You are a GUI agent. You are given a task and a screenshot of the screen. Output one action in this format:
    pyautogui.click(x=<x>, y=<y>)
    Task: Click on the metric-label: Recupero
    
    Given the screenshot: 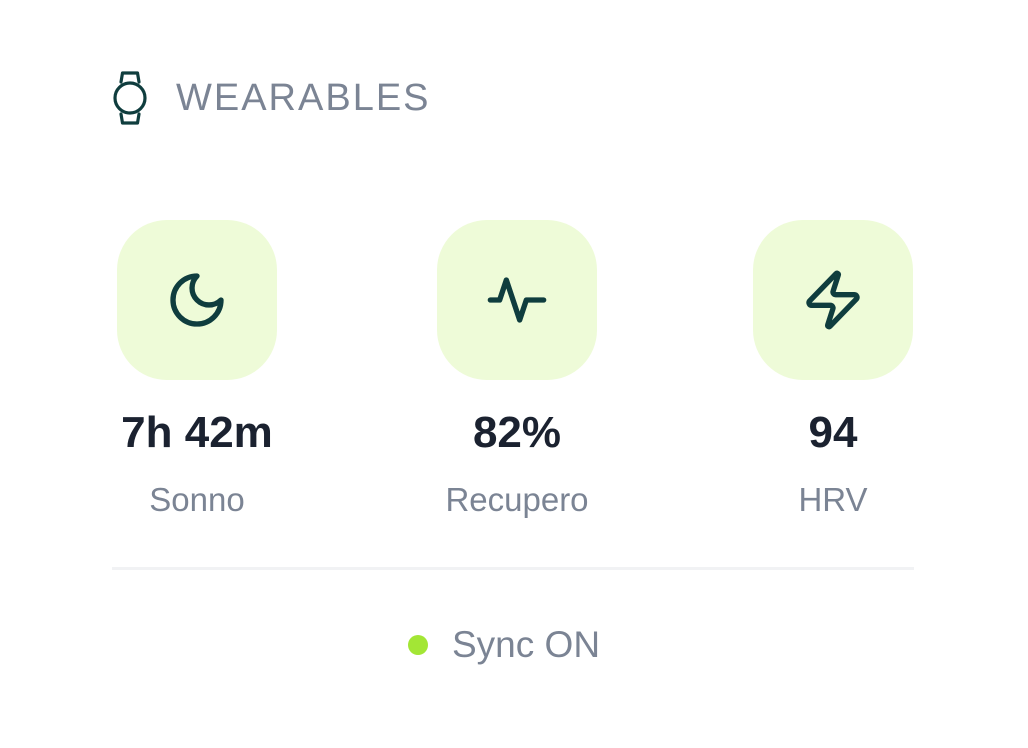 What is the action you would take?
    pyautogui.click(x=517, y=499)
    